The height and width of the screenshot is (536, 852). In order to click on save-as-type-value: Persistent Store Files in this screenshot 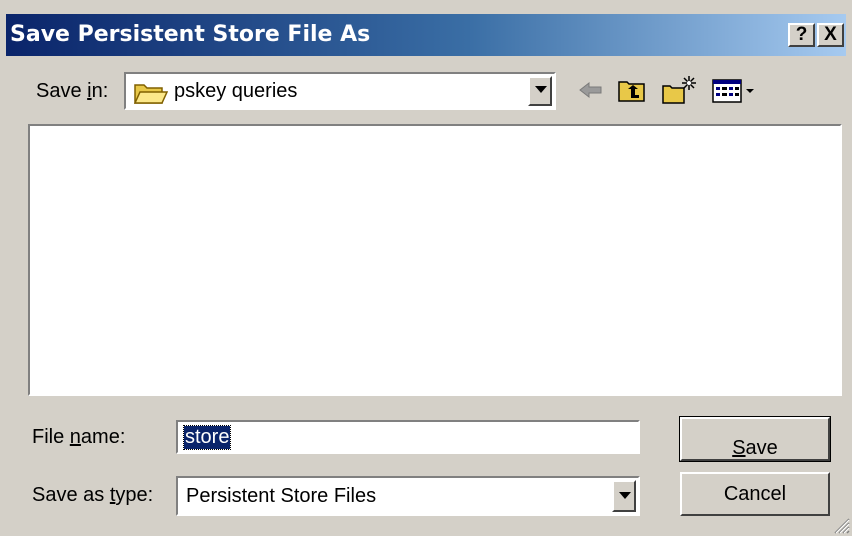, I will do `click(281, 496)`.